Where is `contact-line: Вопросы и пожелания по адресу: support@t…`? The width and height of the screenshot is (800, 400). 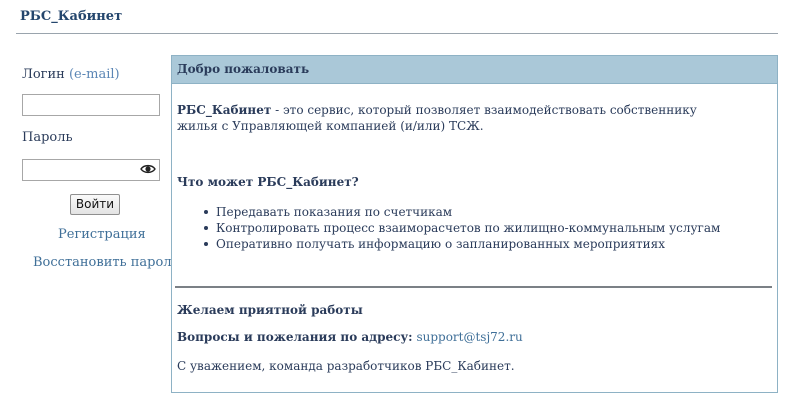 contact-line: Вопросы и пожелания по адресу: support@t… is located at coordinates (350, 337).